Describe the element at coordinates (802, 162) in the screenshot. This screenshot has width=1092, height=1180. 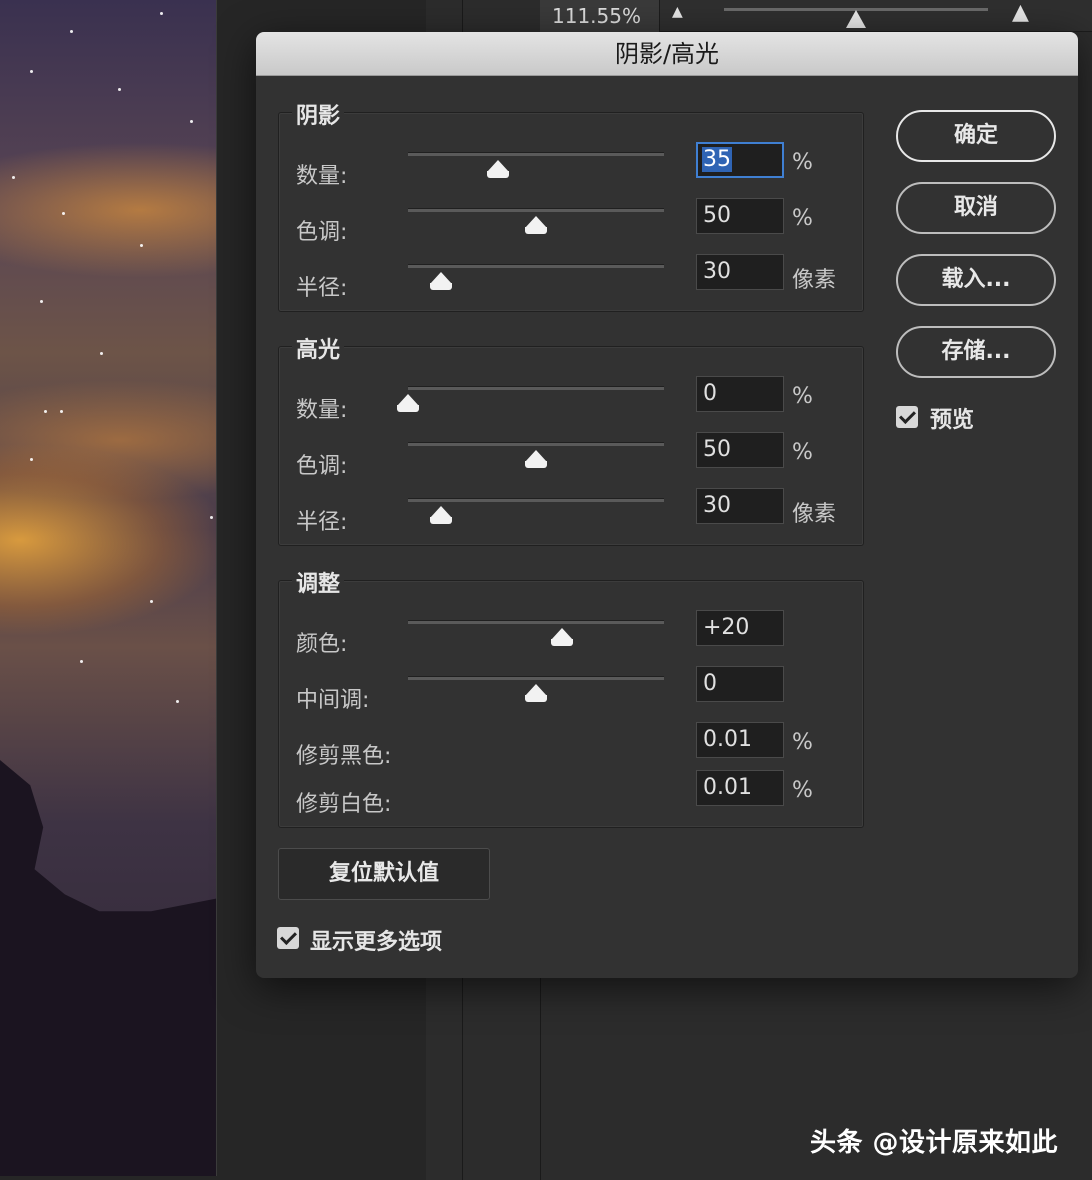
I see `shadows-amount-unit: %` at that location.